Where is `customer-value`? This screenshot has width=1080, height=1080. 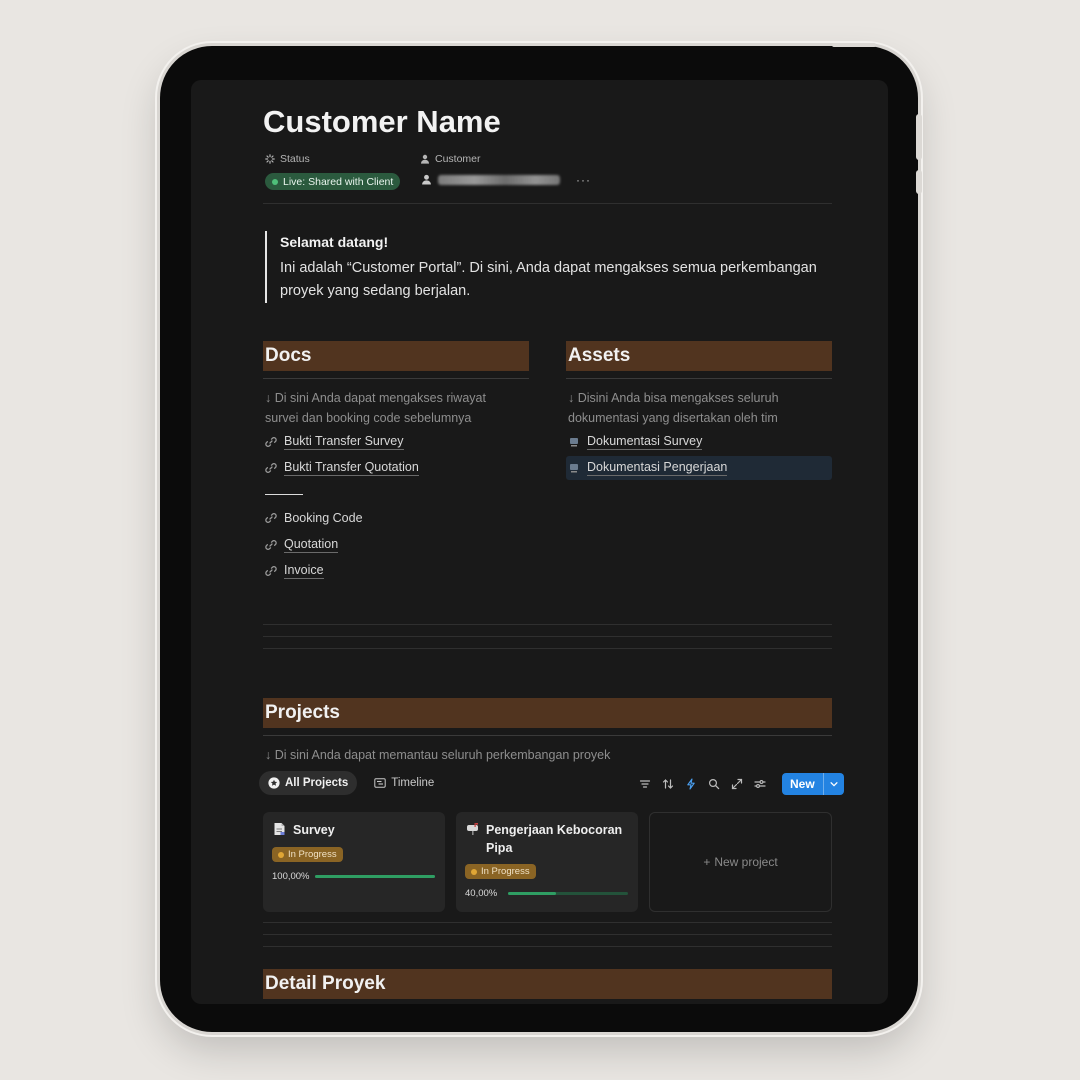
customer-value is located at coordinates (490, 179).